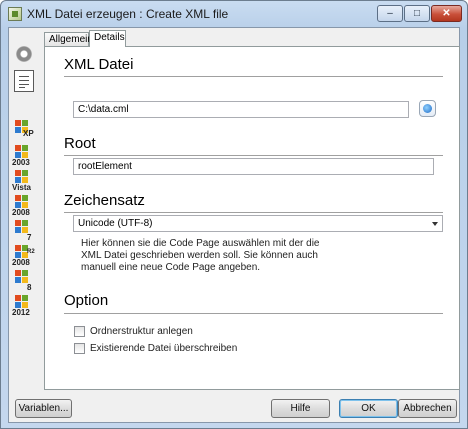 This screenshot has height=429, width=468. I want to click on windows-2008-r2-icon: R2 2008, so click(25, 257).